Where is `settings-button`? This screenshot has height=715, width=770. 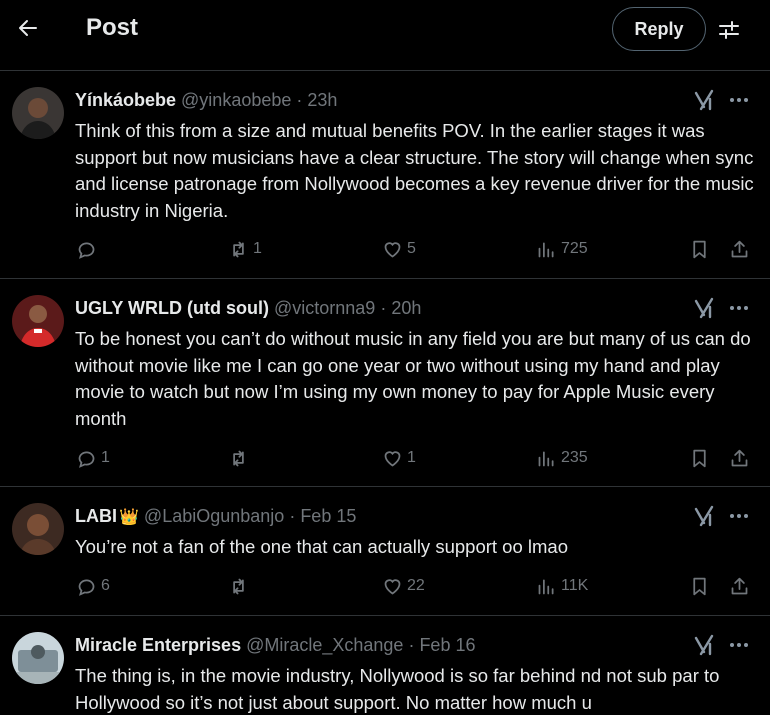
settings-button is located at coordinates (729, 30).